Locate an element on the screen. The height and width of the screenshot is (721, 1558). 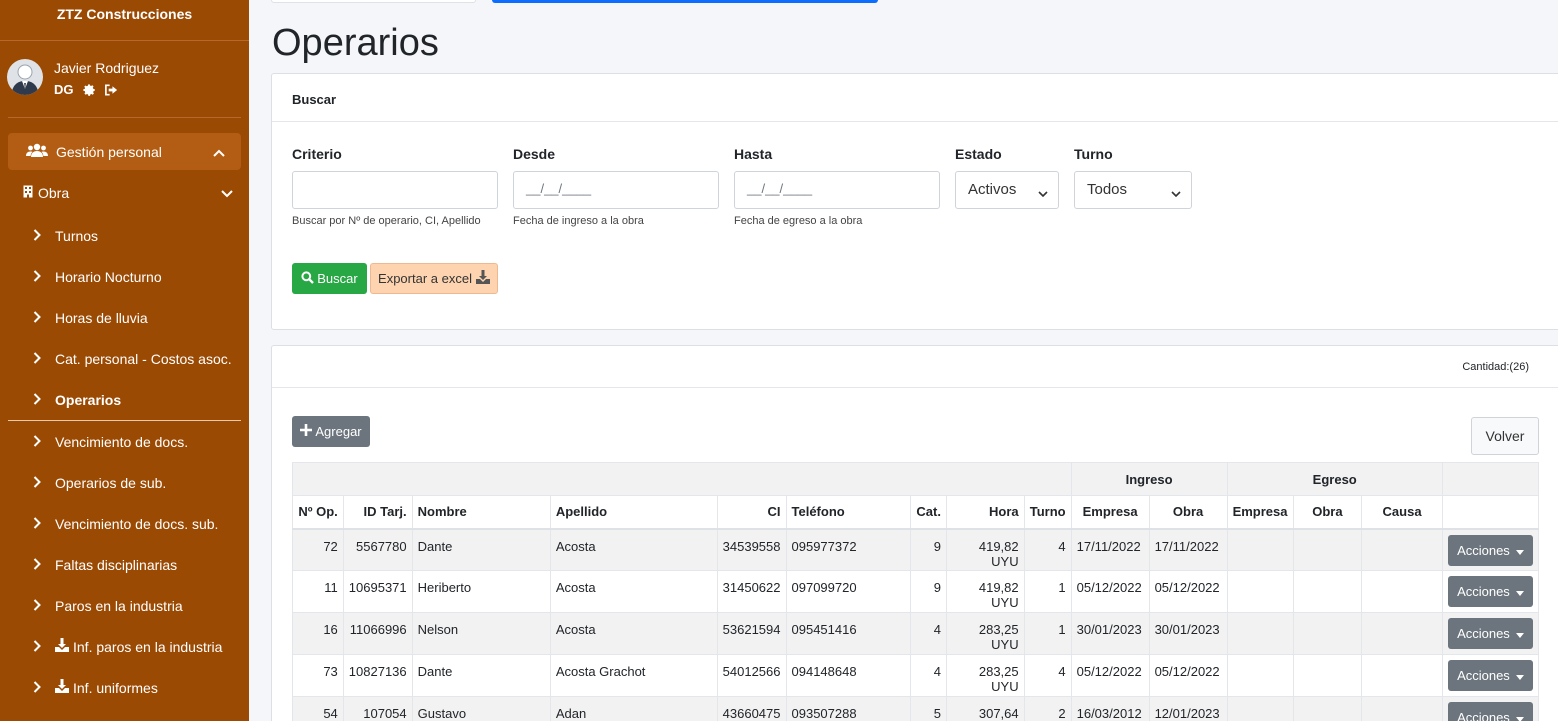
buscar-button: Buscar is located at coordinates (329, 278).